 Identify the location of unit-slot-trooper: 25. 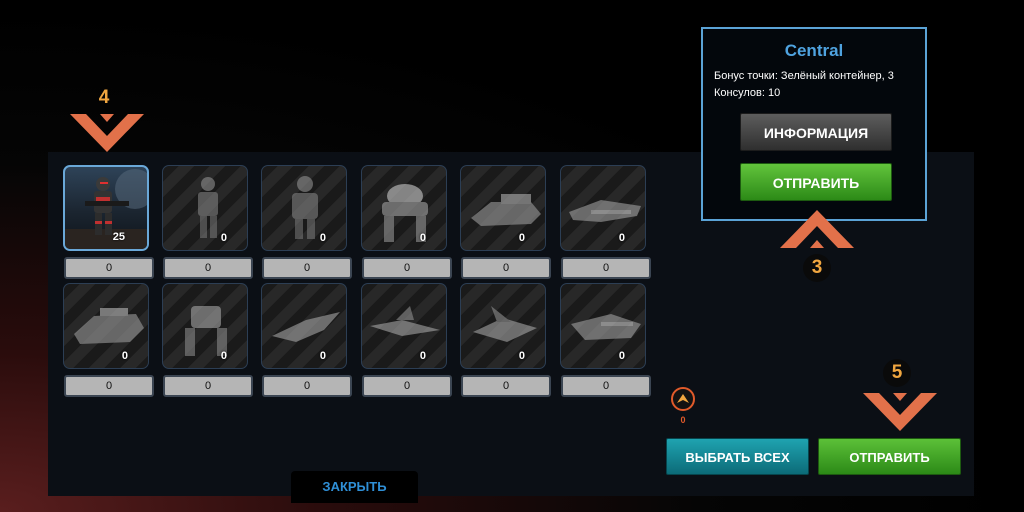
(106, 208).